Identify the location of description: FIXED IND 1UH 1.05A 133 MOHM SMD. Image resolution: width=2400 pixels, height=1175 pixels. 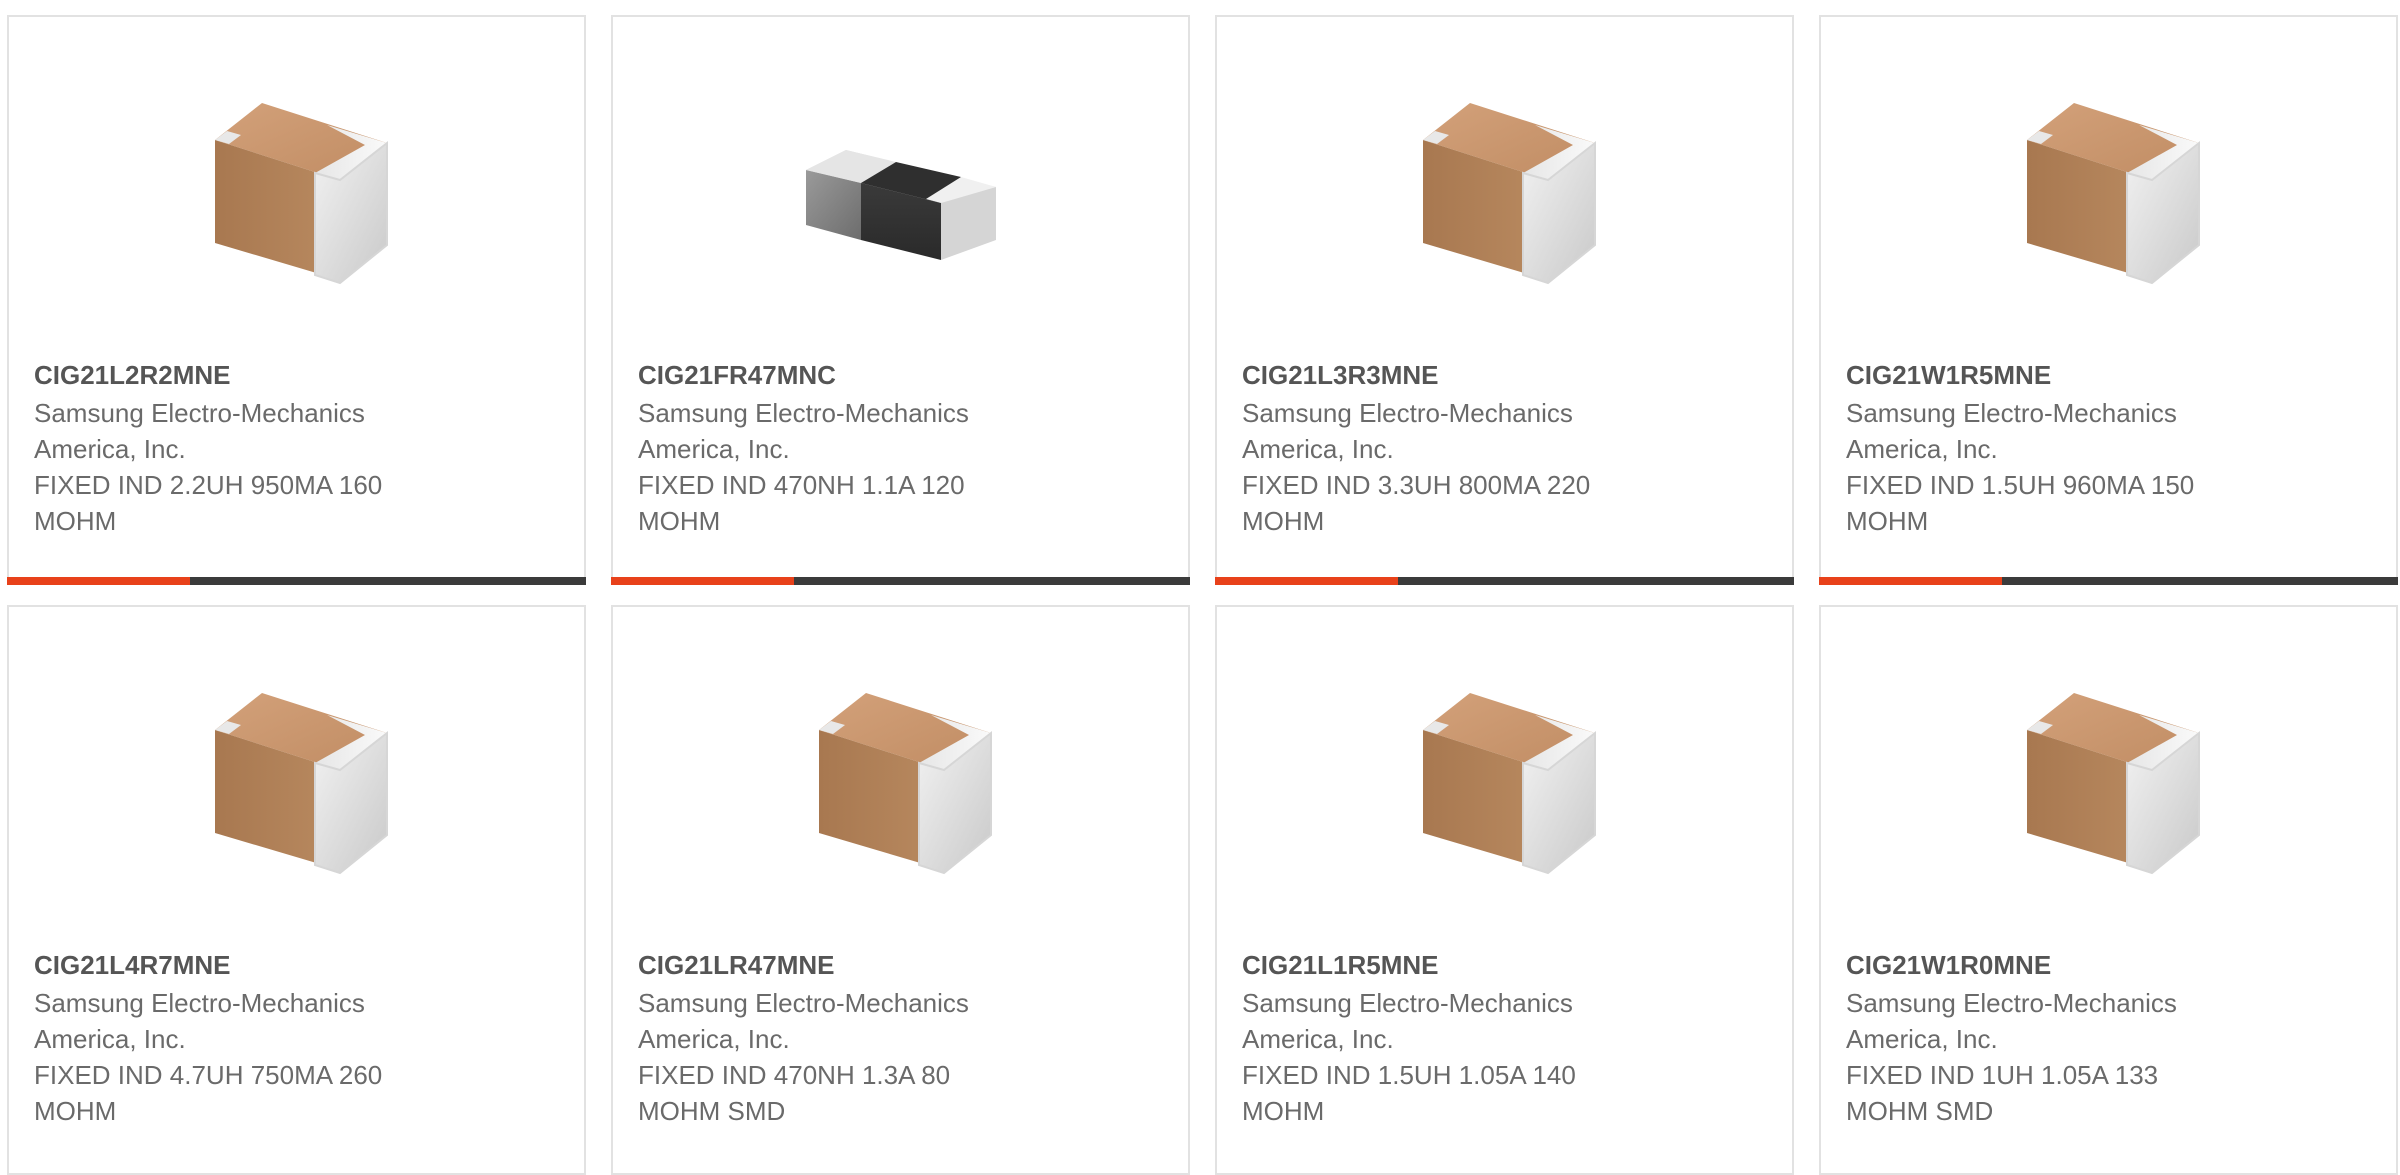
(2002, 1093).